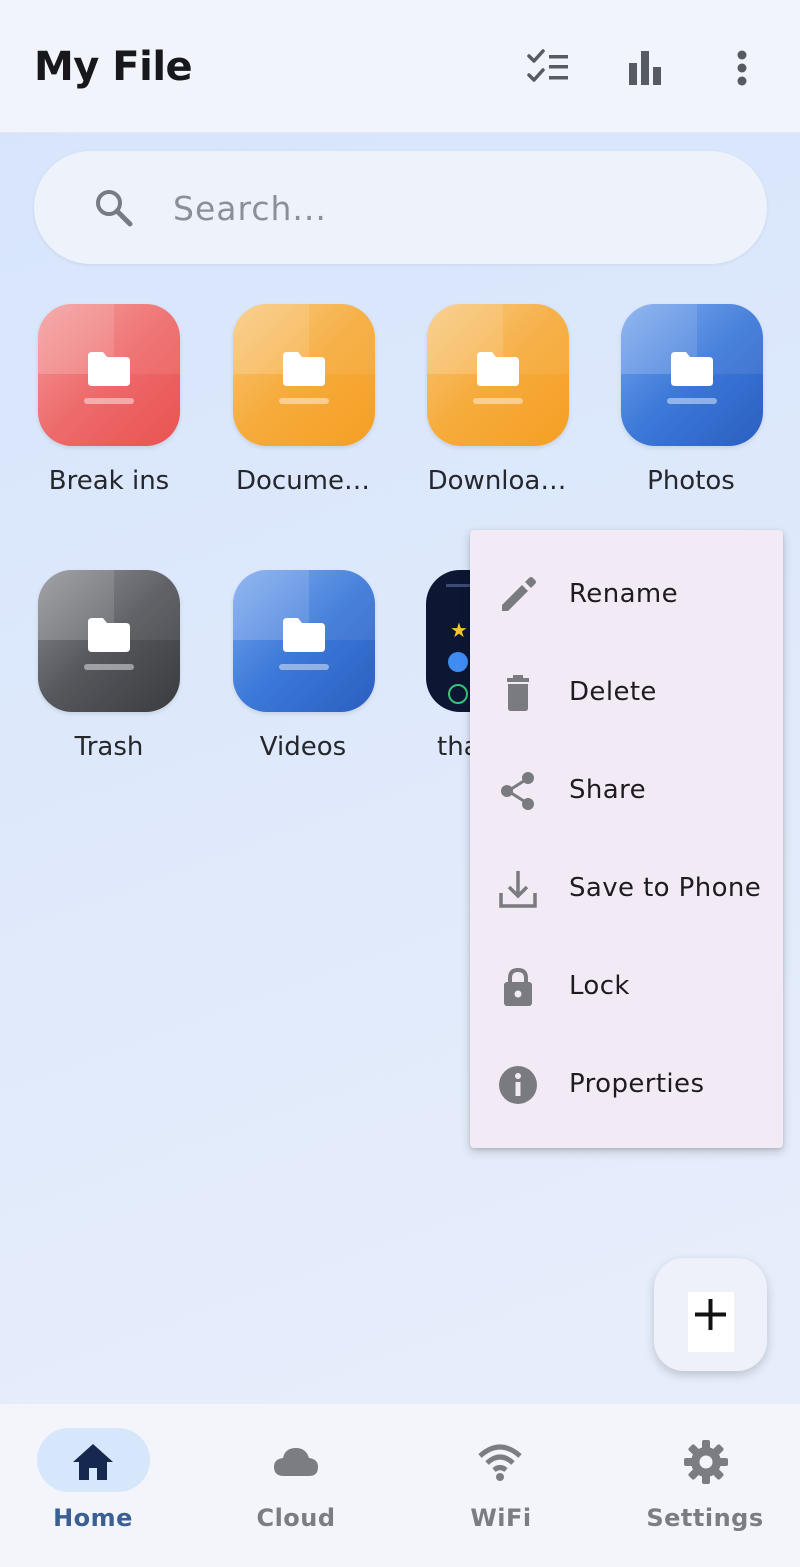 The width and height of the screenshot is (800, 1567). I want to click on menu-item-label: Lock, so click(599, 986).